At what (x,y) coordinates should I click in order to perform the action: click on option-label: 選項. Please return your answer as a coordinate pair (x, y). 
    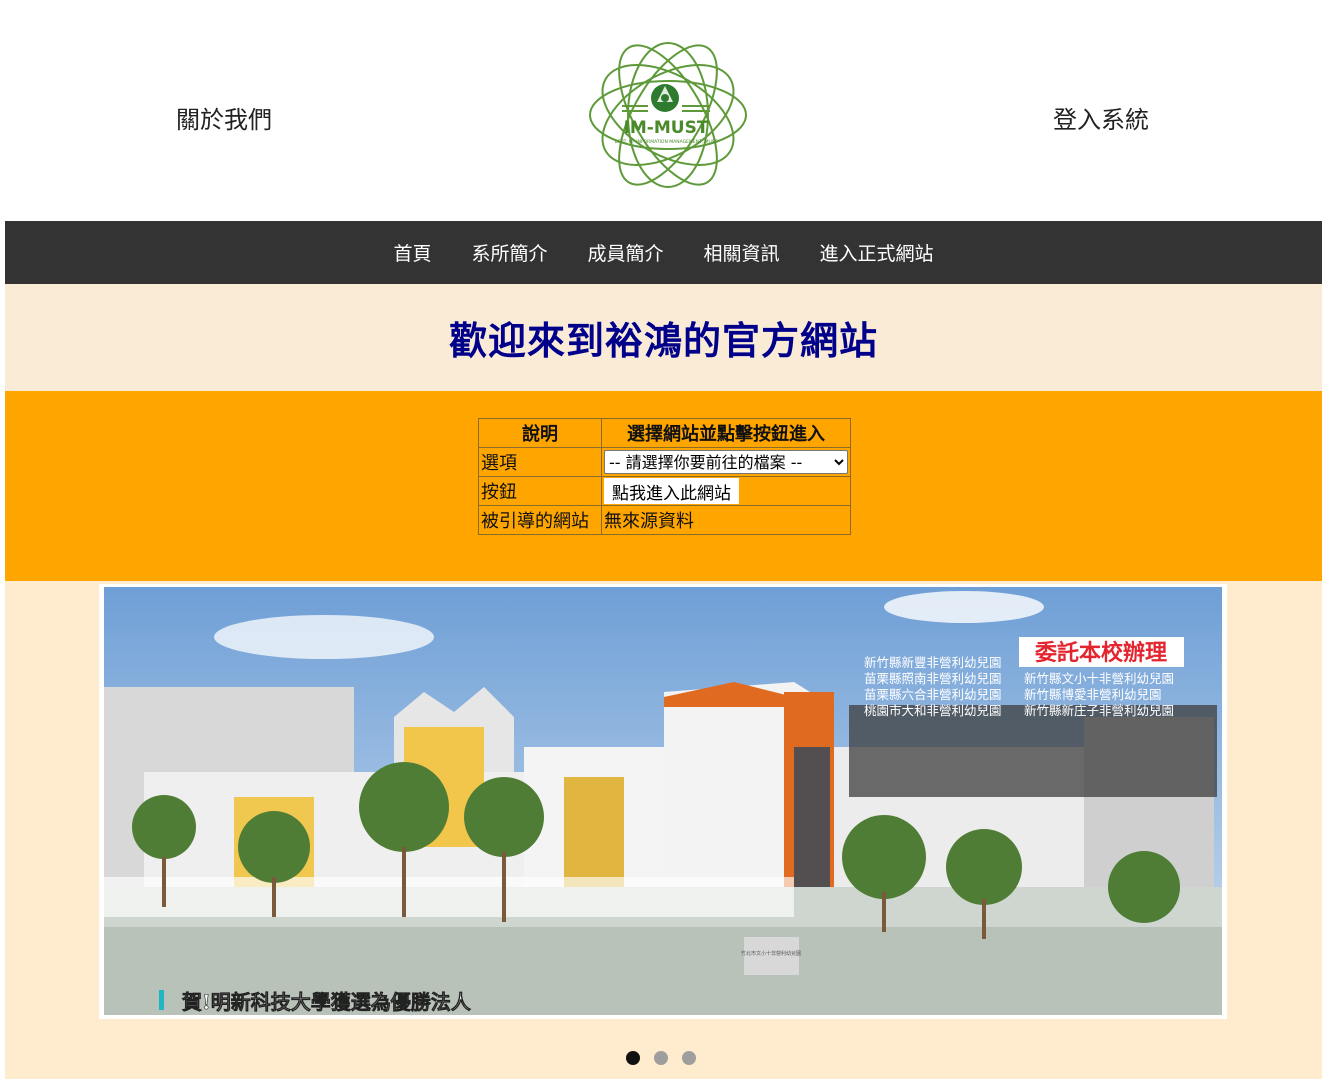
    Looking at the image, I should click on (540, 462).